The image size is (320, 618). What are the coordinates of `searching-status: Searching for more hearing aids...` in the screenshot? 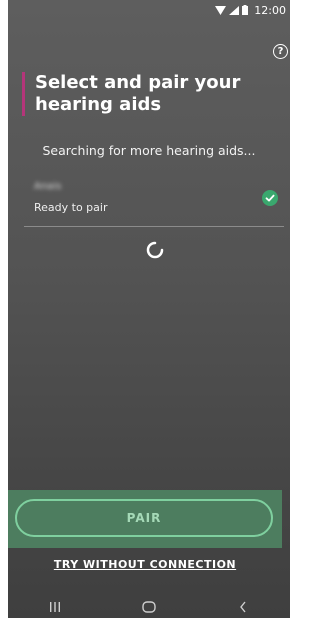 It's located at (149, 150).